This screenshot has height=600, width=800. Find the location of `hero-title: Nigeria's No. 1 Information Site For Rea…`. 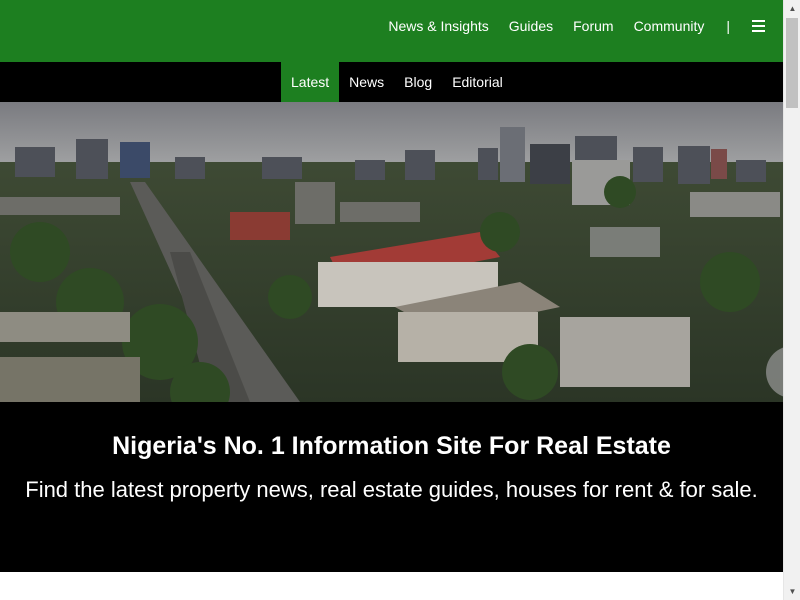

hero-title: Nigeria's No. 1 Information Site For Rea… is located at coordinates (391, 446).